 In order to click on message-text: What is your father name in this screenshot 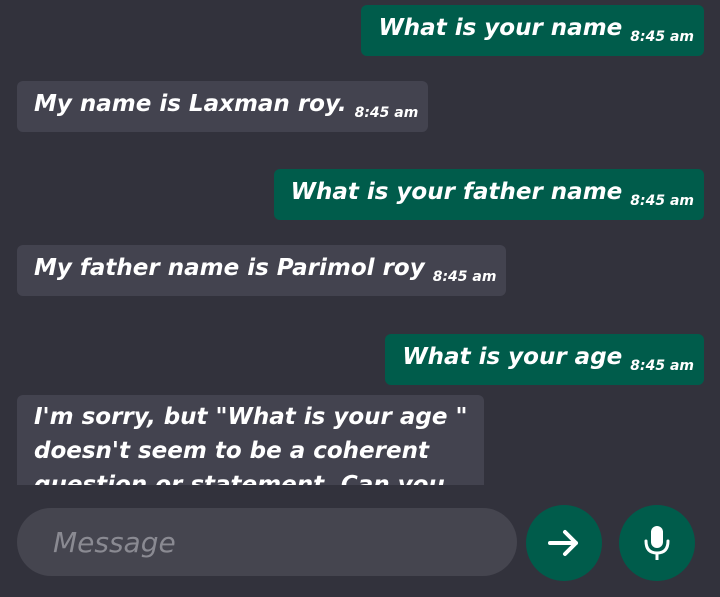, I will do `click(456, 192)`.